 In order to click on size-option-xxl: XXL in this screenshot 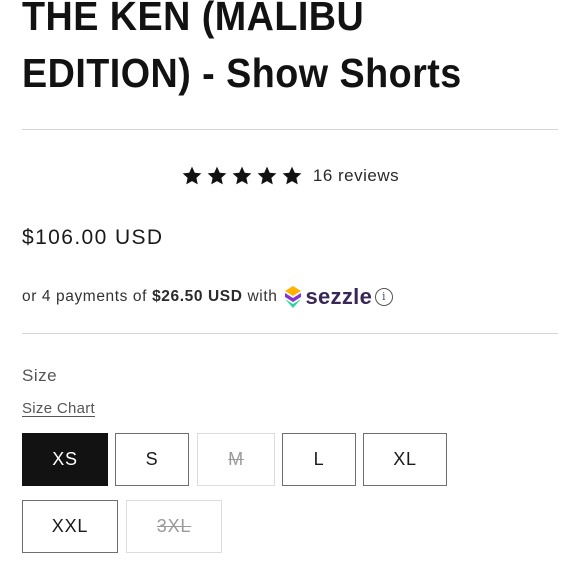, I will do `click(70, 526)`.